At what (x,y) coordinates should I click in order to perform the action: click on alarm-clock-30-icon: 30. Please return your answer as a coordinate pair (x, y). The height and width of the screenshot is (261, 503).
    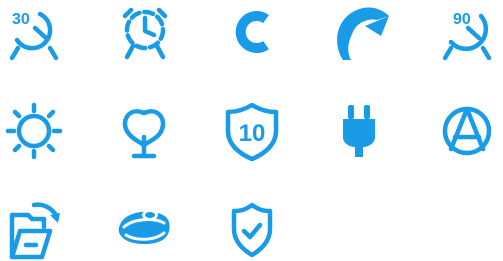
    Looking at the image, I should click on (34, 32).